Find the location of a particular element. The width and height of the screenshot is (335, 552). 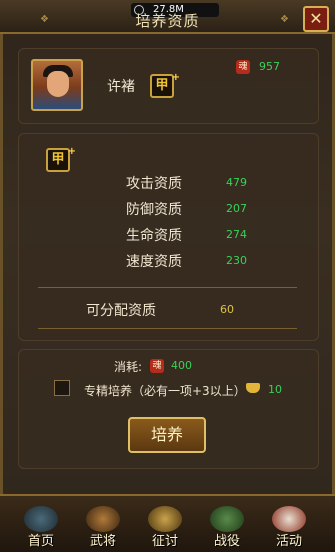

nav-general-label: 武将 is located at coordinates (102, 541).